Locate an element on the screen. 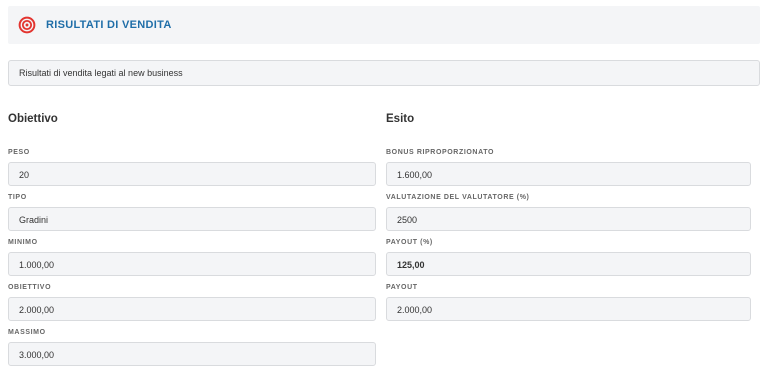 Image resolution: width=768 pixels, height=374 pixels. minimo-label: MINIMO is located at coordinates (23, 242).